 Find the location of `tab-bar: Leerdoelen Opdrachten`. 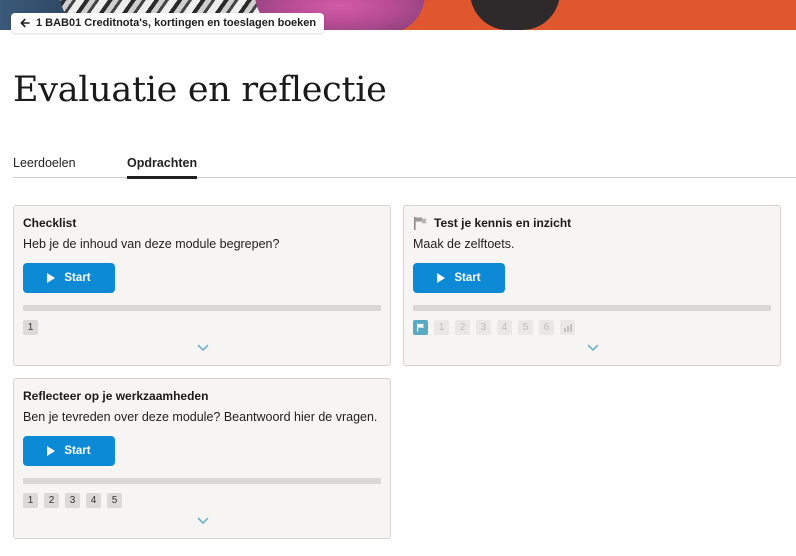

tab-bar: Leerdoelen Opdrachten is located at coordinates (404, 166).